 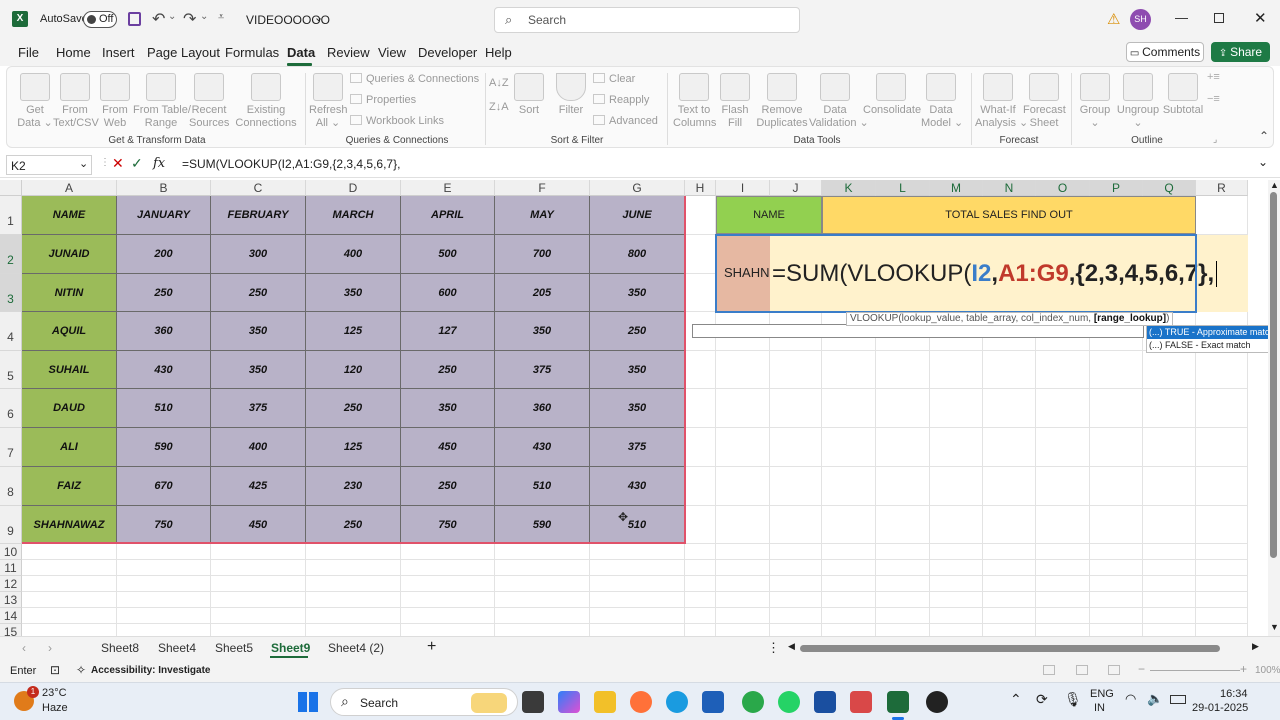 I want to click on column-header: F, so click(x=542, y=188).